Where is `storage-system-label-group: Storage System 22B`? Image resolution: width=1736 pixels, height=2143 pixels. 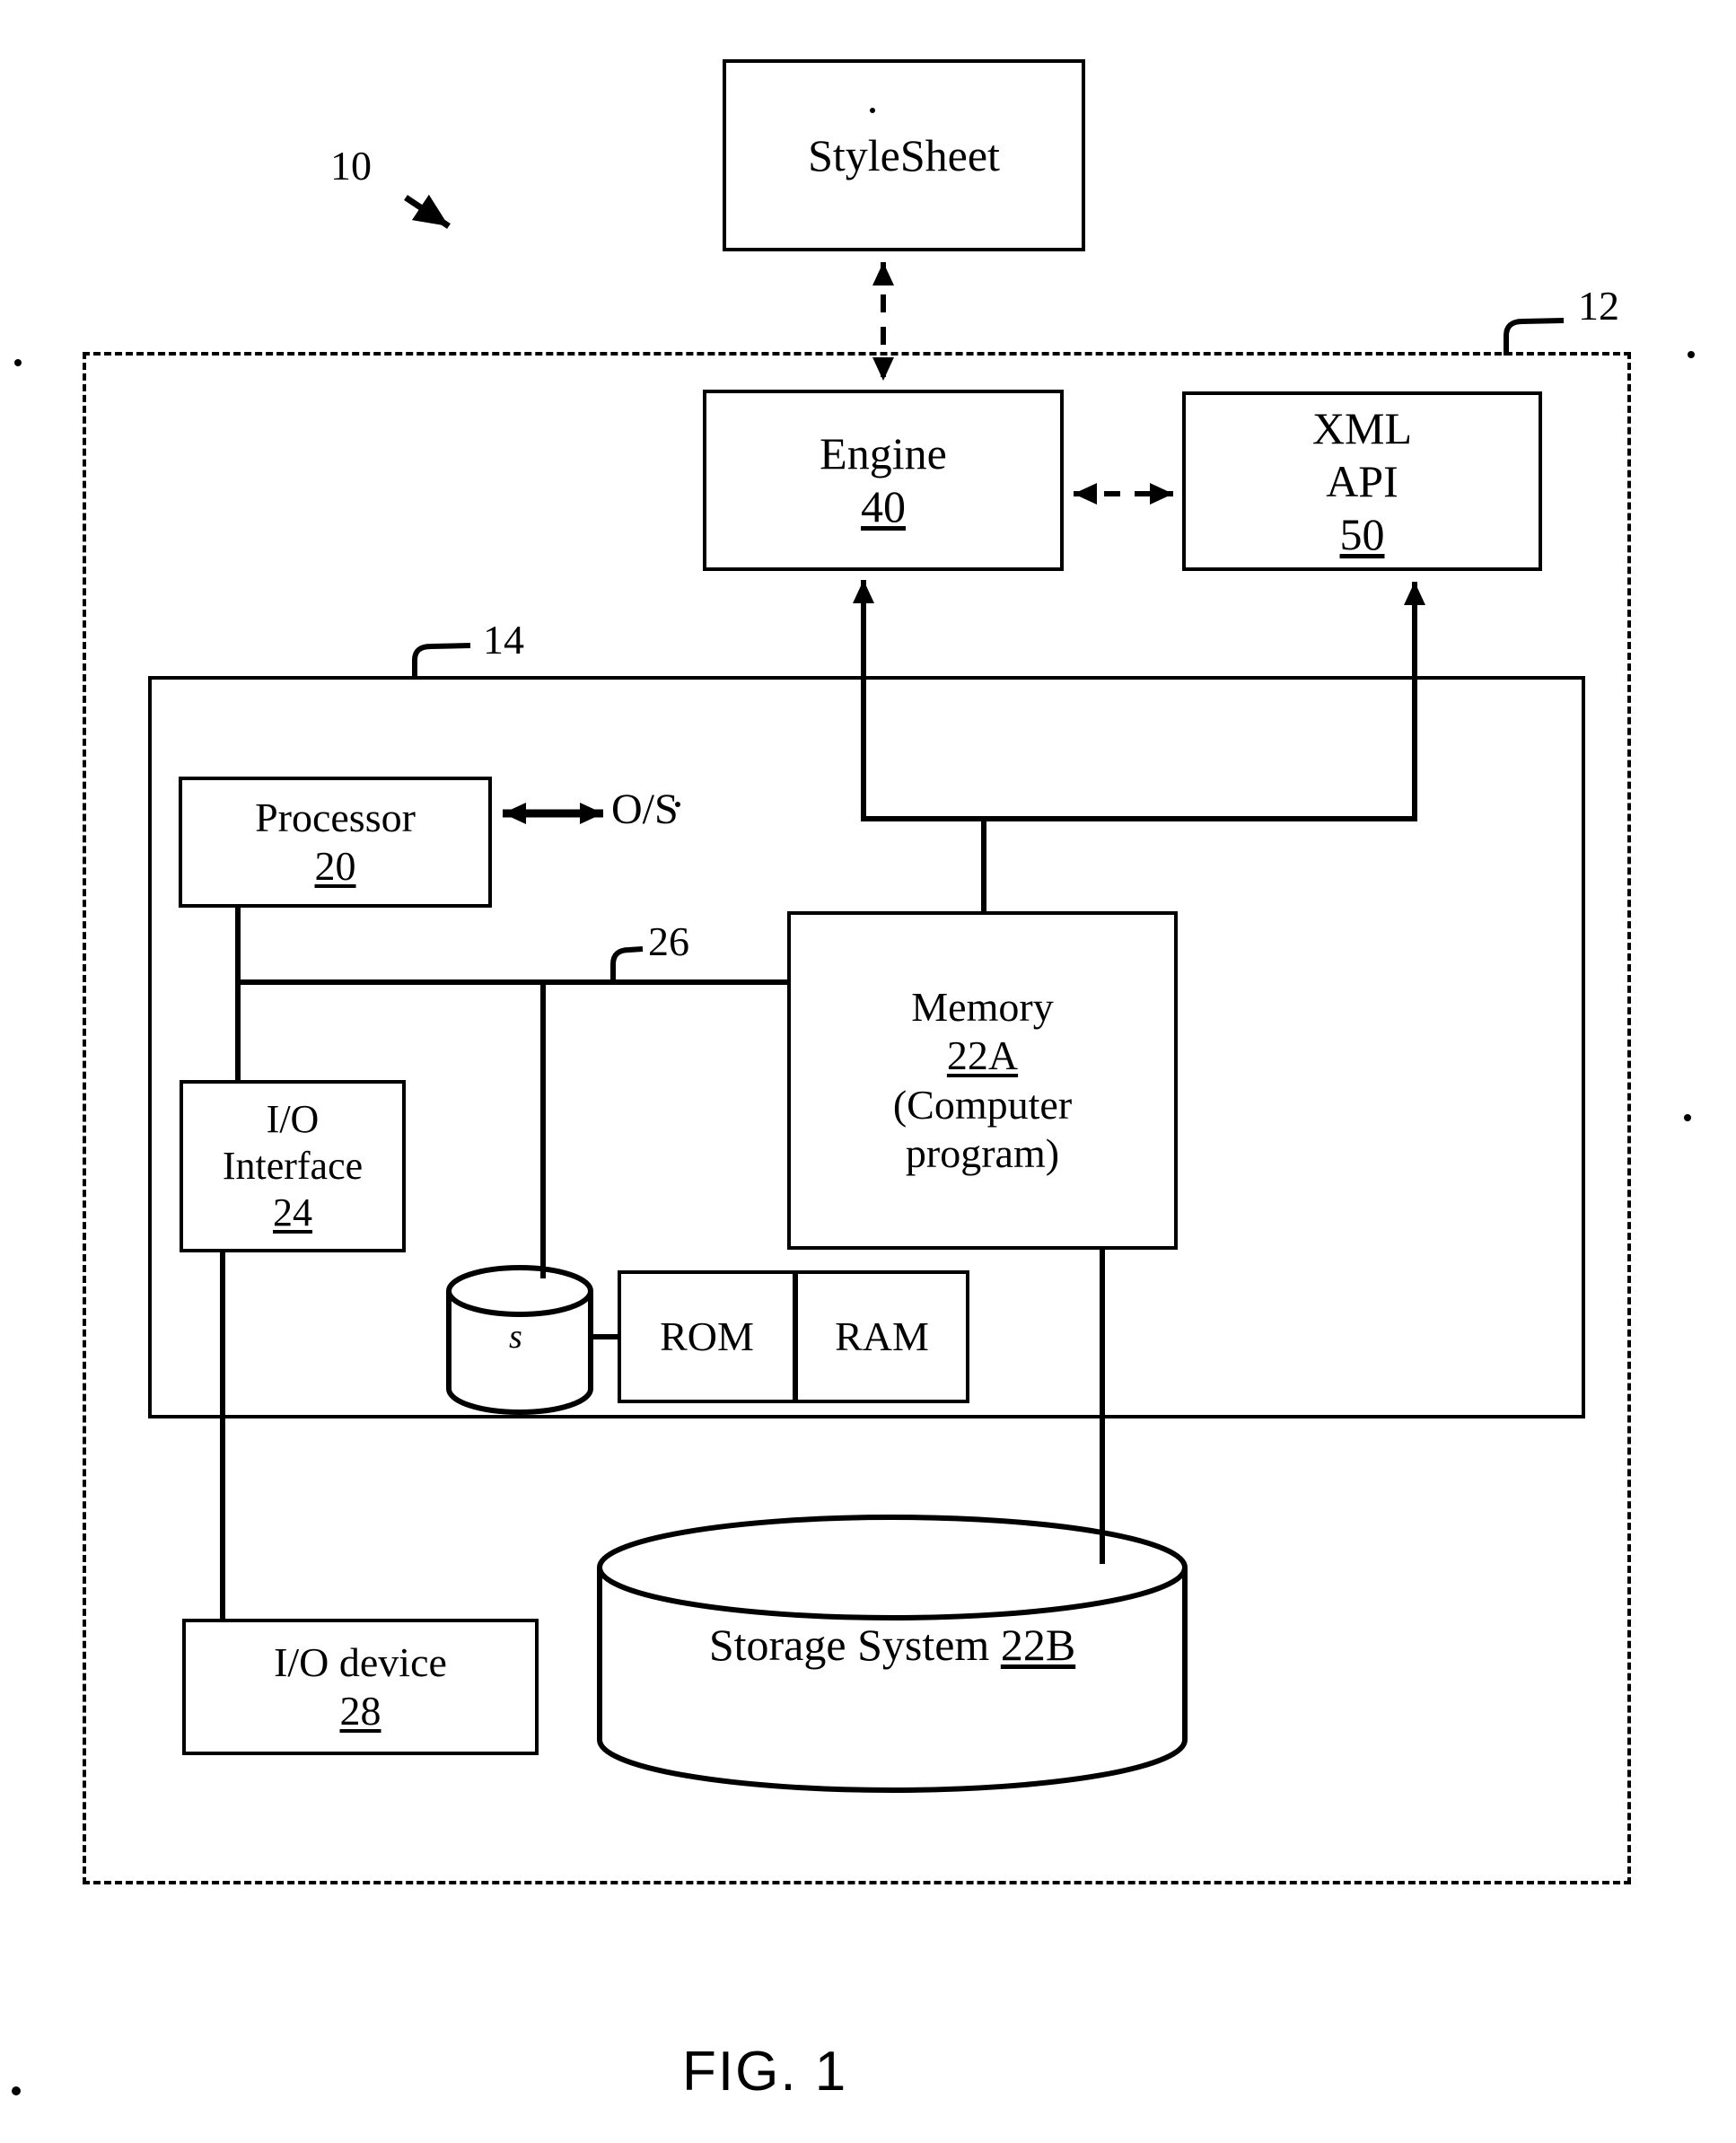 storage-system-label-group: Storage System 22B is located at coordinates (892, 1645).